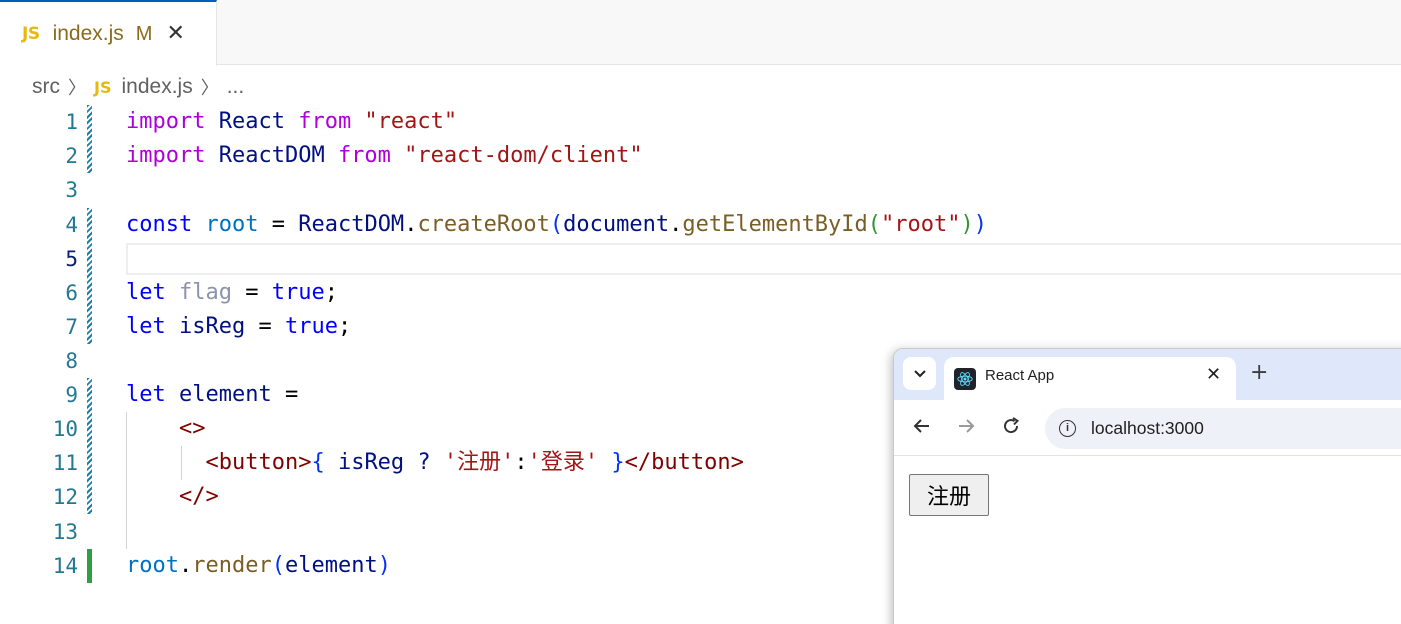 The image size is (1401, 624). I want to click on reload-icon, so click(1011, 428).